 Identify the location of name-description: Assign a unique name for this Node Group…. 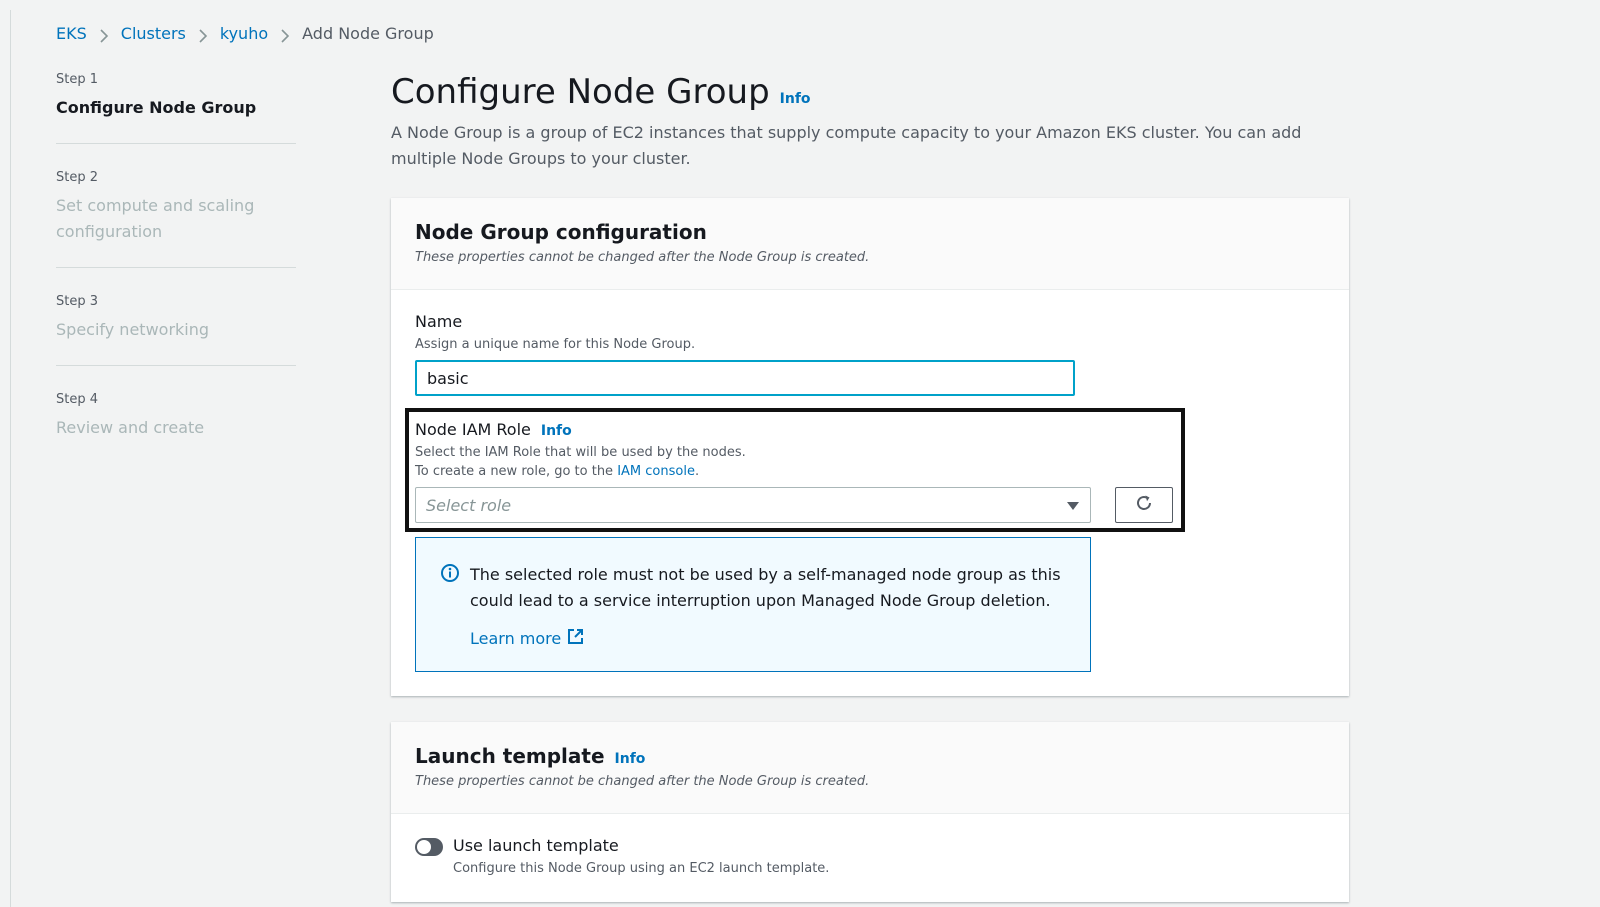
(555, 344).